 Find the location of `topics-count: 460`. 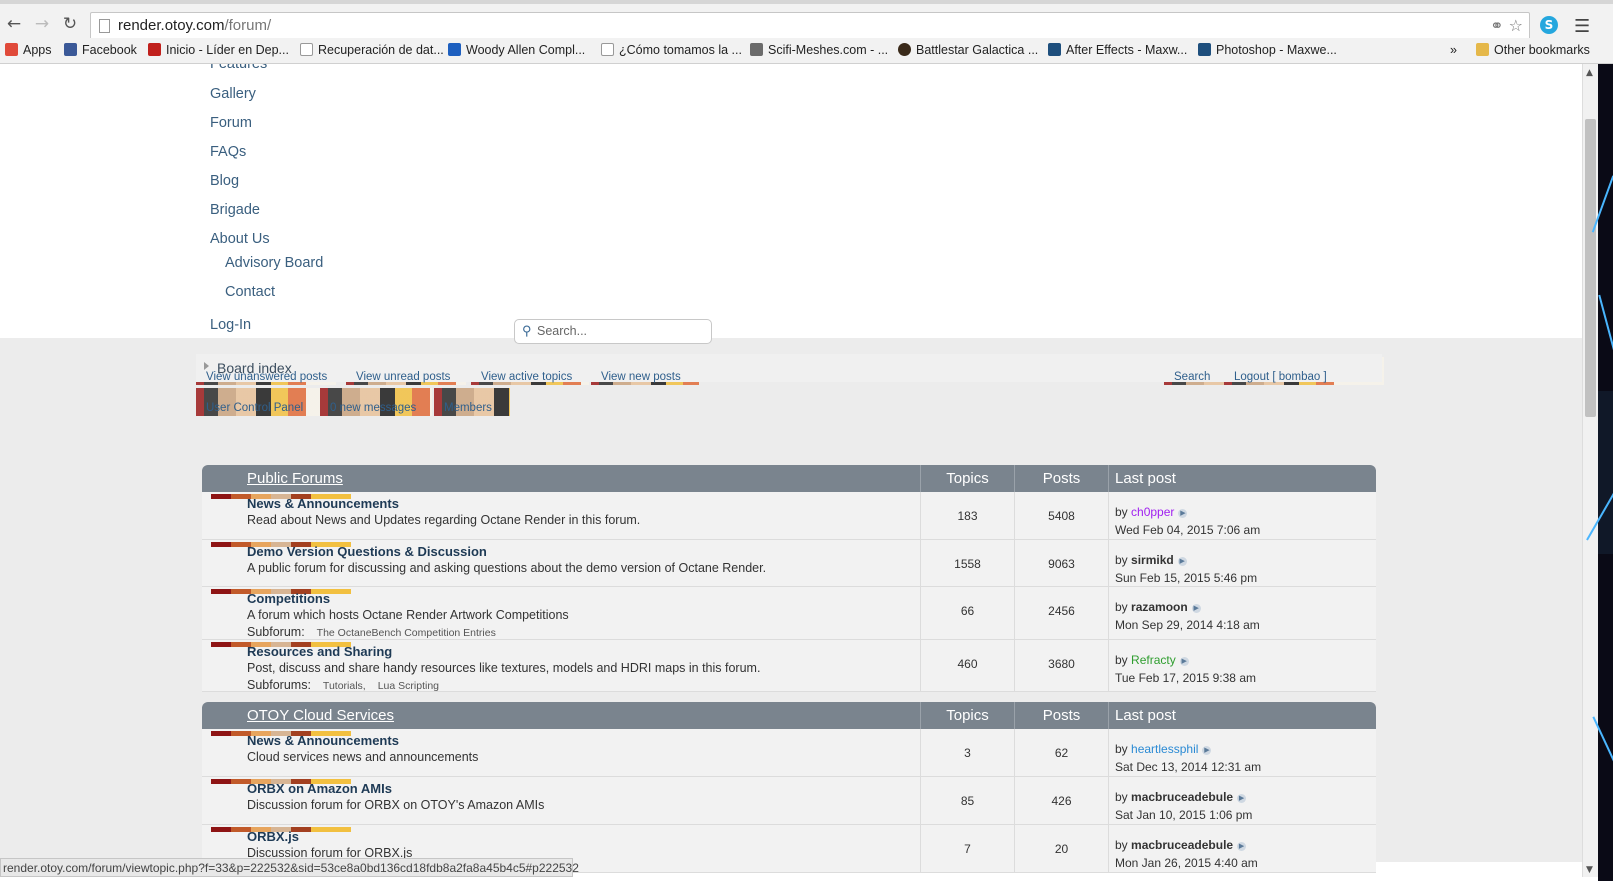

topics-count: 460 is located at coordinates (967, 664).